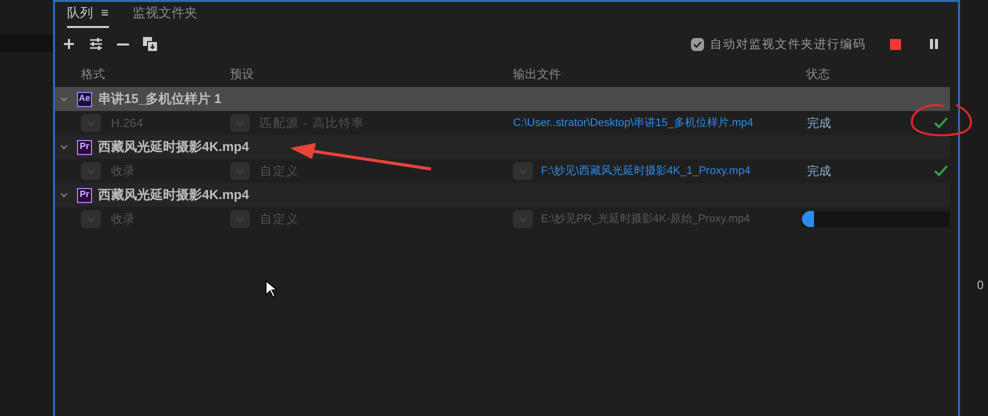 Image resolution: width=988 pixels, height=416 pixels. I want to click on panel-tab: 队列 ≡, so click(88, 15).